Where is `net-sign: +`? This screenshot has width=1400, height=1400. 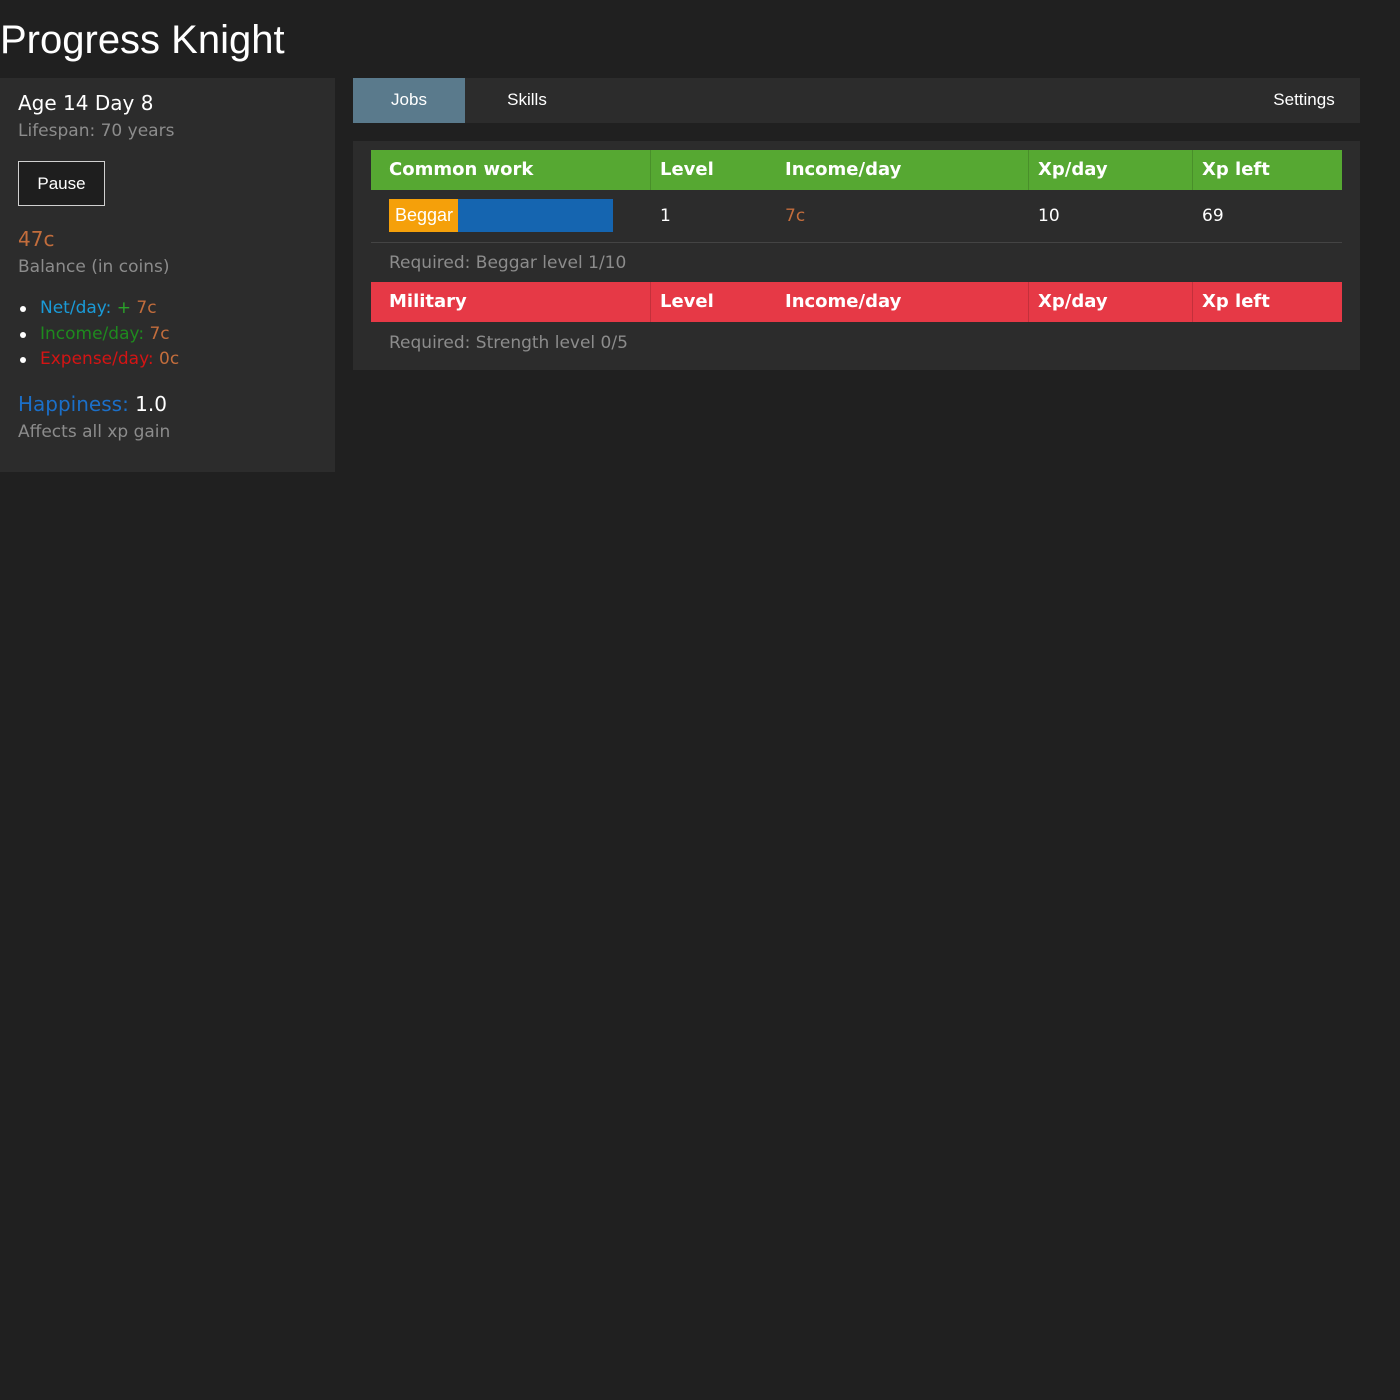
net-sign: + is located at coordinates (126, 308).